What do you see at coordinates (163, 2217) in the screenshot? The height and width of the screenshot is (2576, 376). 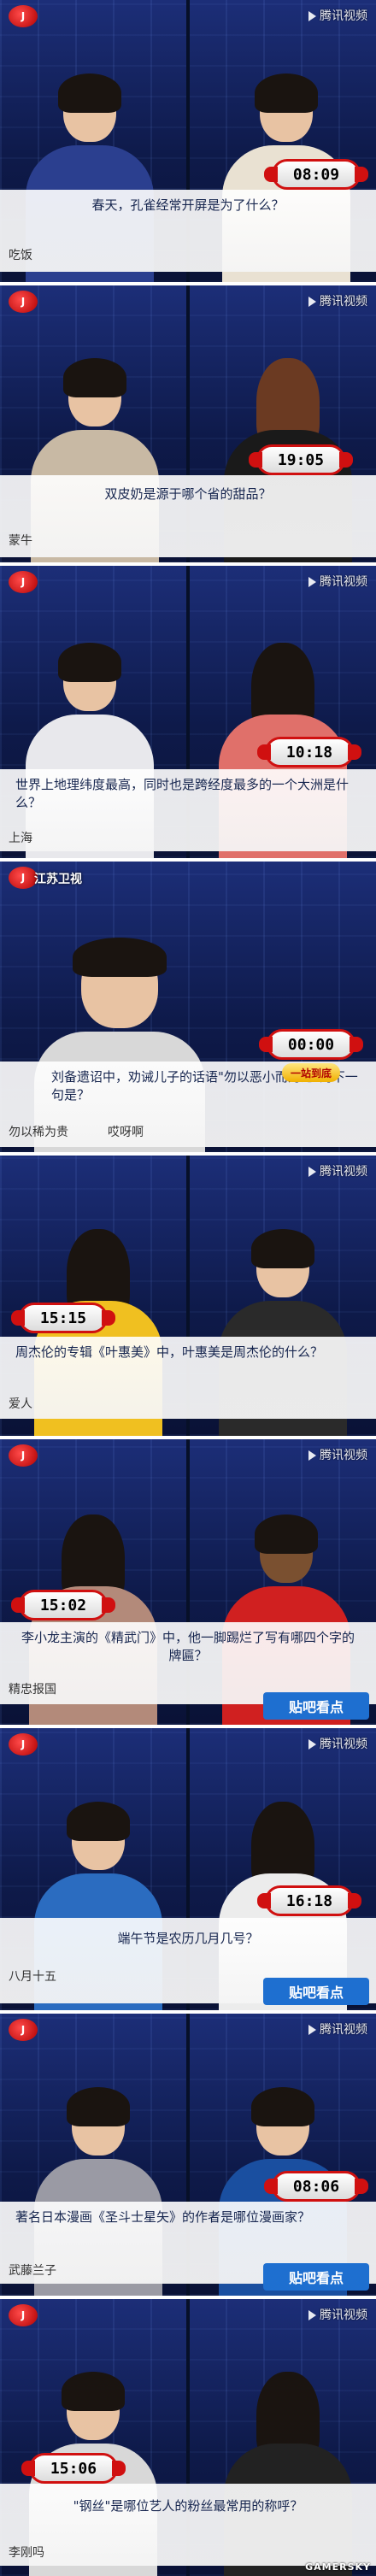 I see `question-text: 著名日本漫画《圣斗士星矢》的作者是哪位漫画家？` at bounding box center [163, 2217].